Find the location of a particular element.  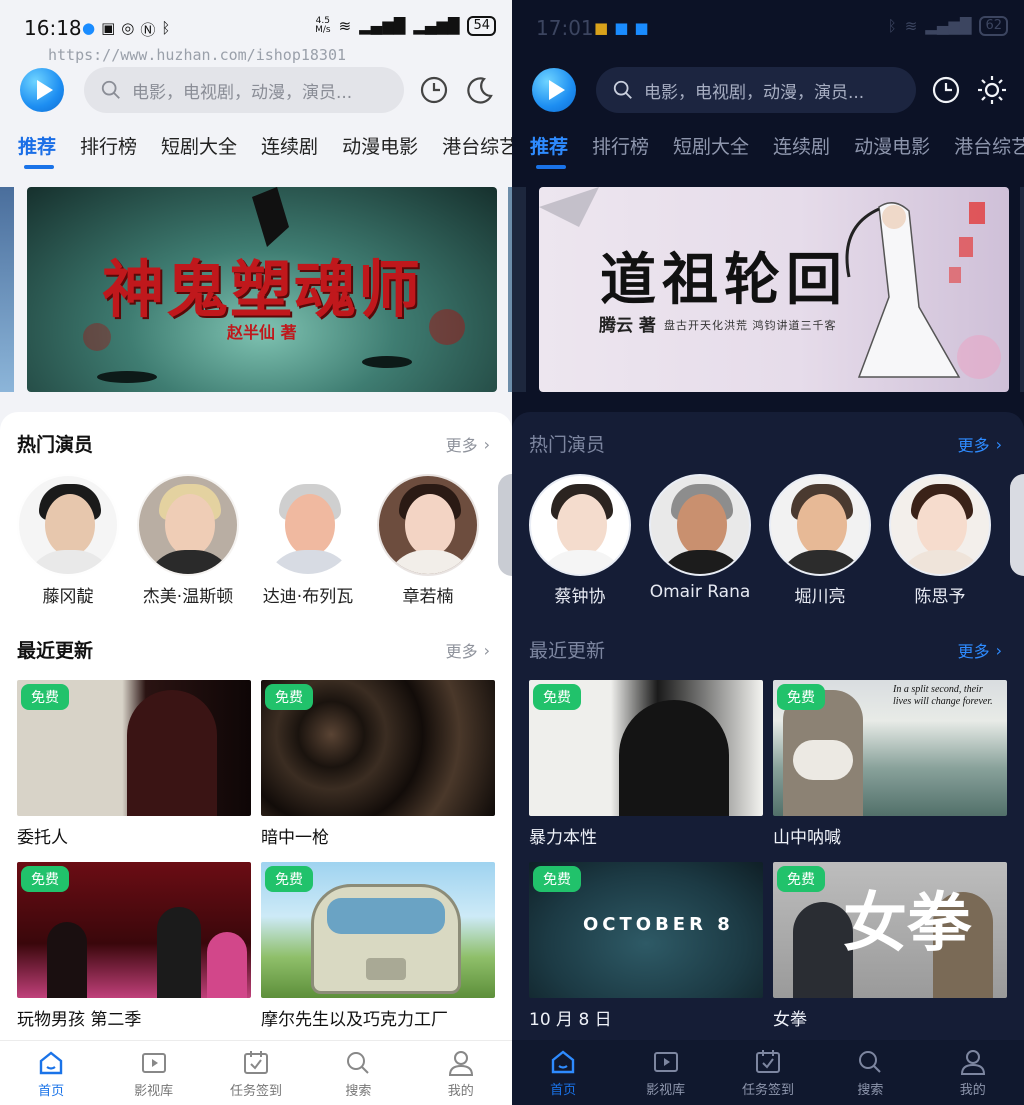

notification-icons: ■ ■ ■ is located at coordinates (621, 28).